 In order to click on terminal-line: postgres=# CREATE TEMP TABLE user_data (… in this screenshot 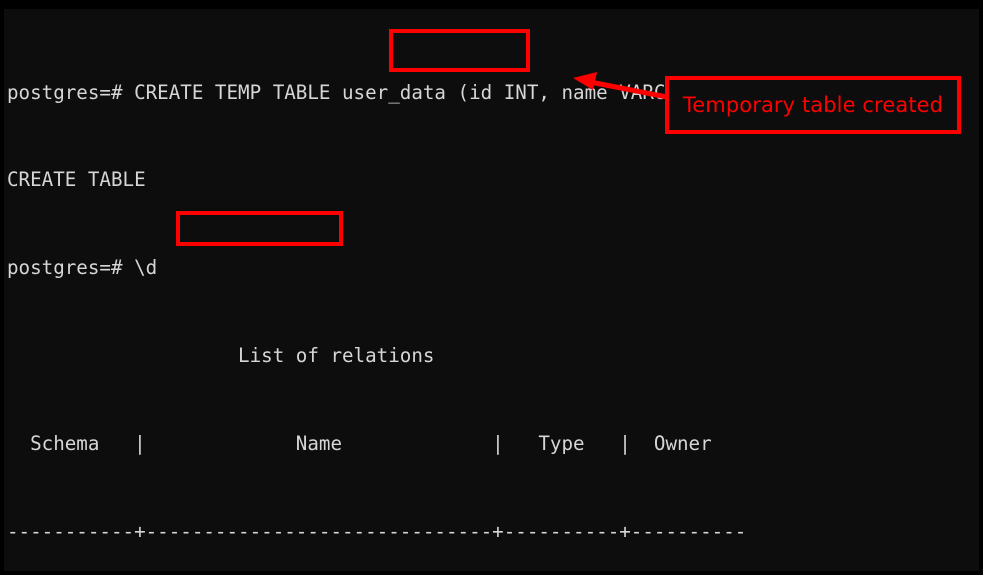, I will do `click(365, 92)`.